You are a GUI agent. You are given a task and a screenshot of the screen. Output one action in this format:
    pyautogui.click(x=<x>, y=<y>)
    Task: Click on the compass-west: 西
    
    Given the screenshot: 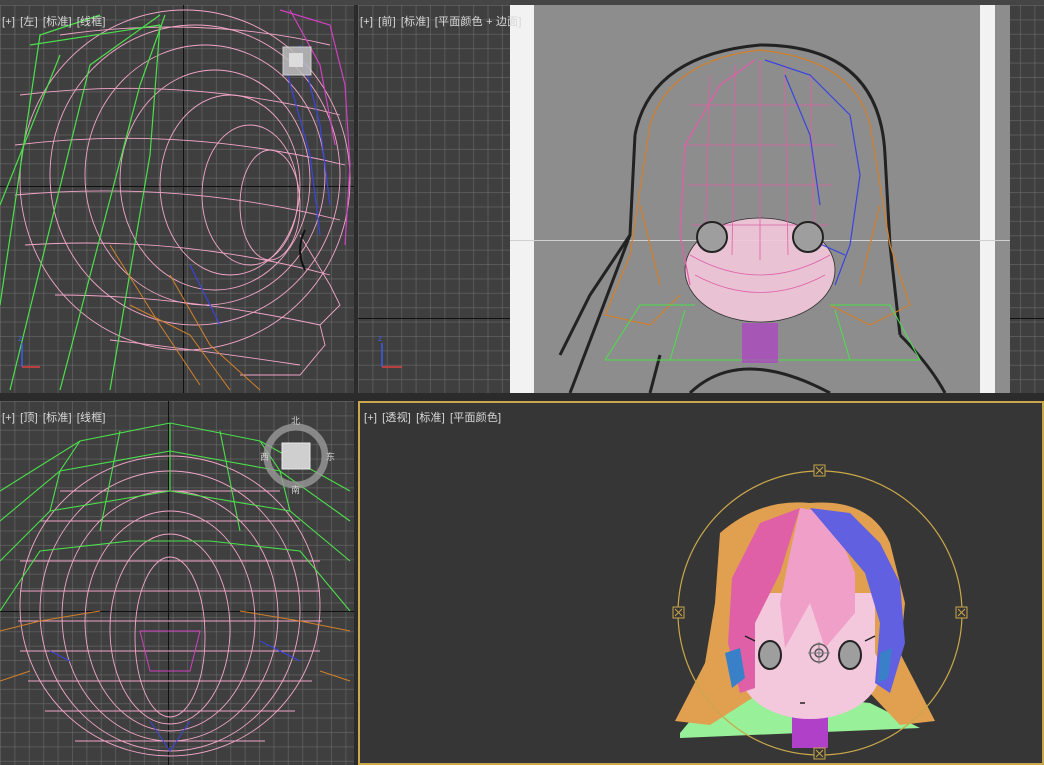 What is the action you would take?
    pyautogui.click(x=264, y=457)
    